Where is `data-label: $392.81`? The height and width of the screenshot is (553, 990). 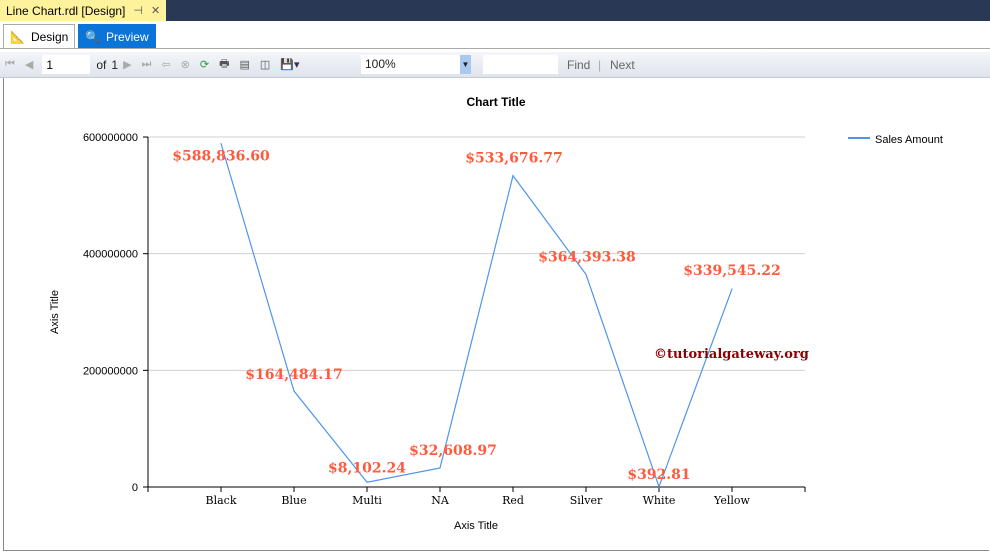 data-label: $392.81 is located at coordinates (658, 475).